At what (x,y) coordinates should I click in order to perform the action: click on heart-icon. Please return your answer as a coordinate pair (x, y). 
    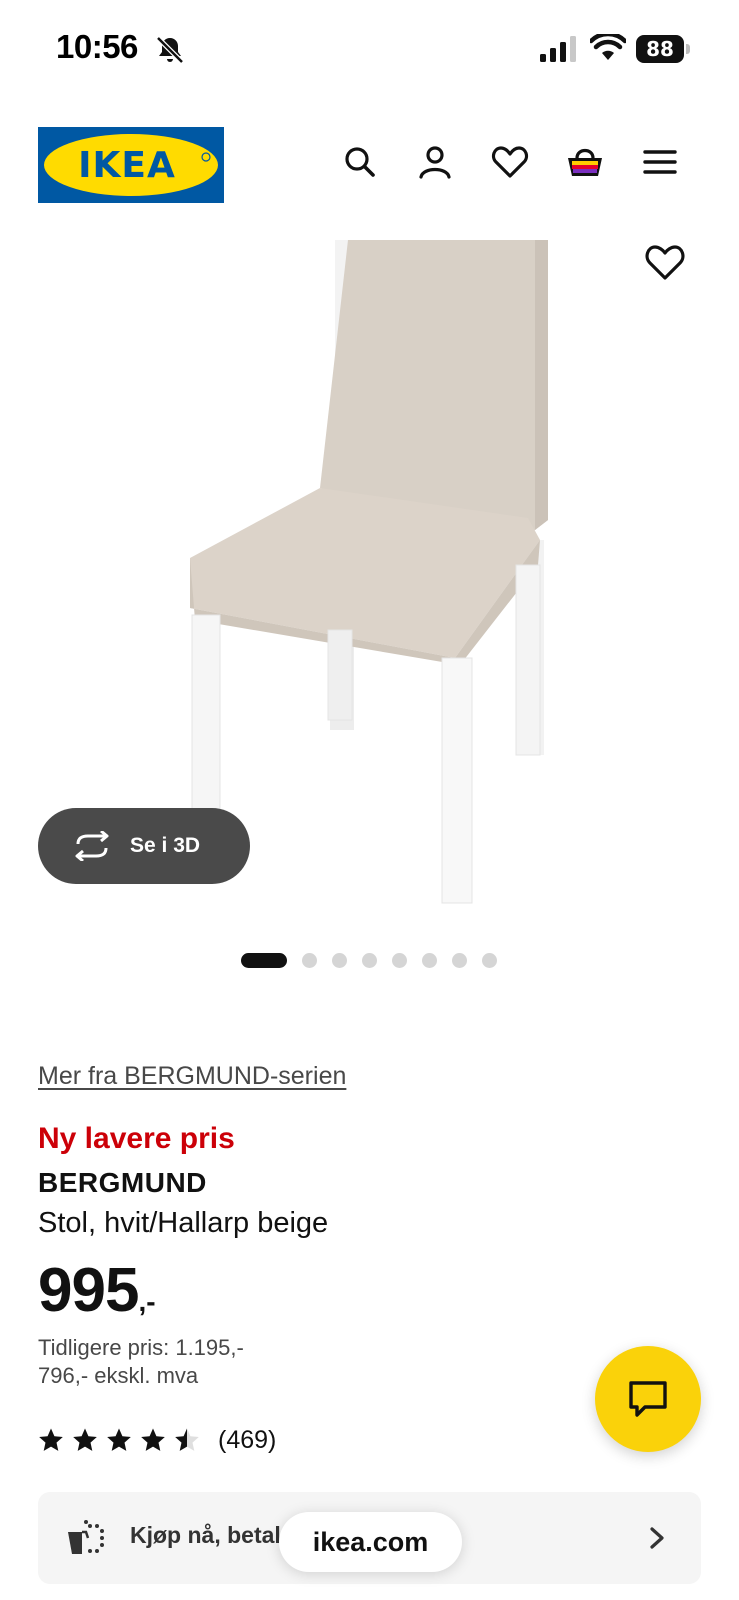
    Looking at the image, I should click on (510, 162).